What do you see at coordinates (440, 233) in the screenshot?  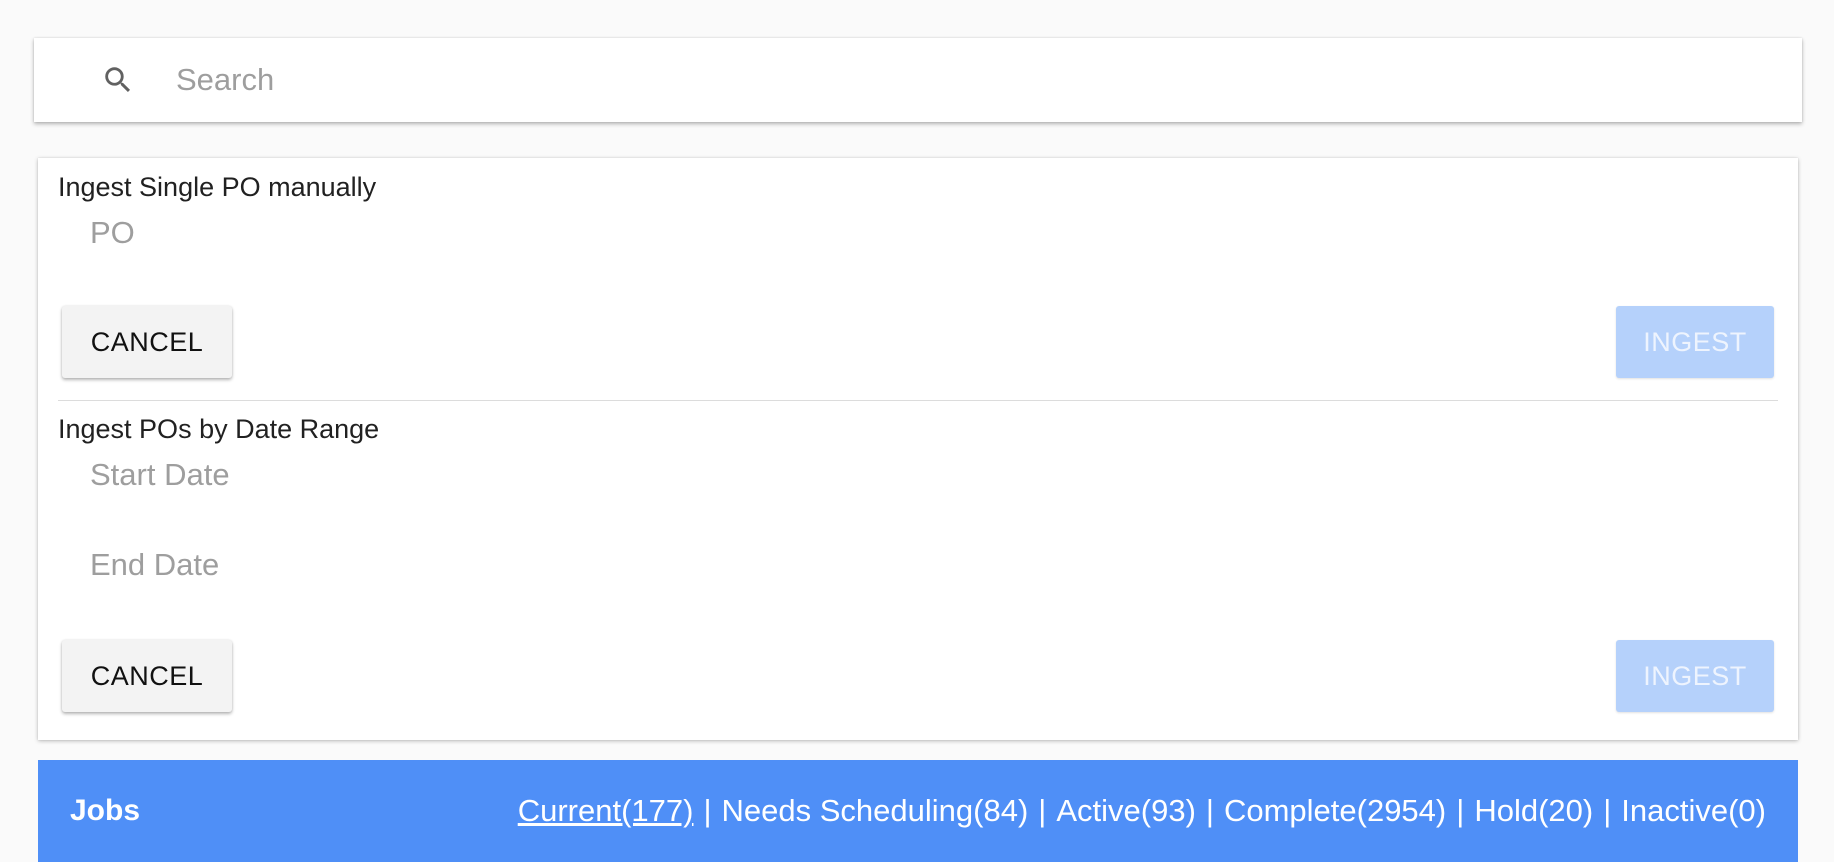 I see `po-input` at bounding box center [440, 233].